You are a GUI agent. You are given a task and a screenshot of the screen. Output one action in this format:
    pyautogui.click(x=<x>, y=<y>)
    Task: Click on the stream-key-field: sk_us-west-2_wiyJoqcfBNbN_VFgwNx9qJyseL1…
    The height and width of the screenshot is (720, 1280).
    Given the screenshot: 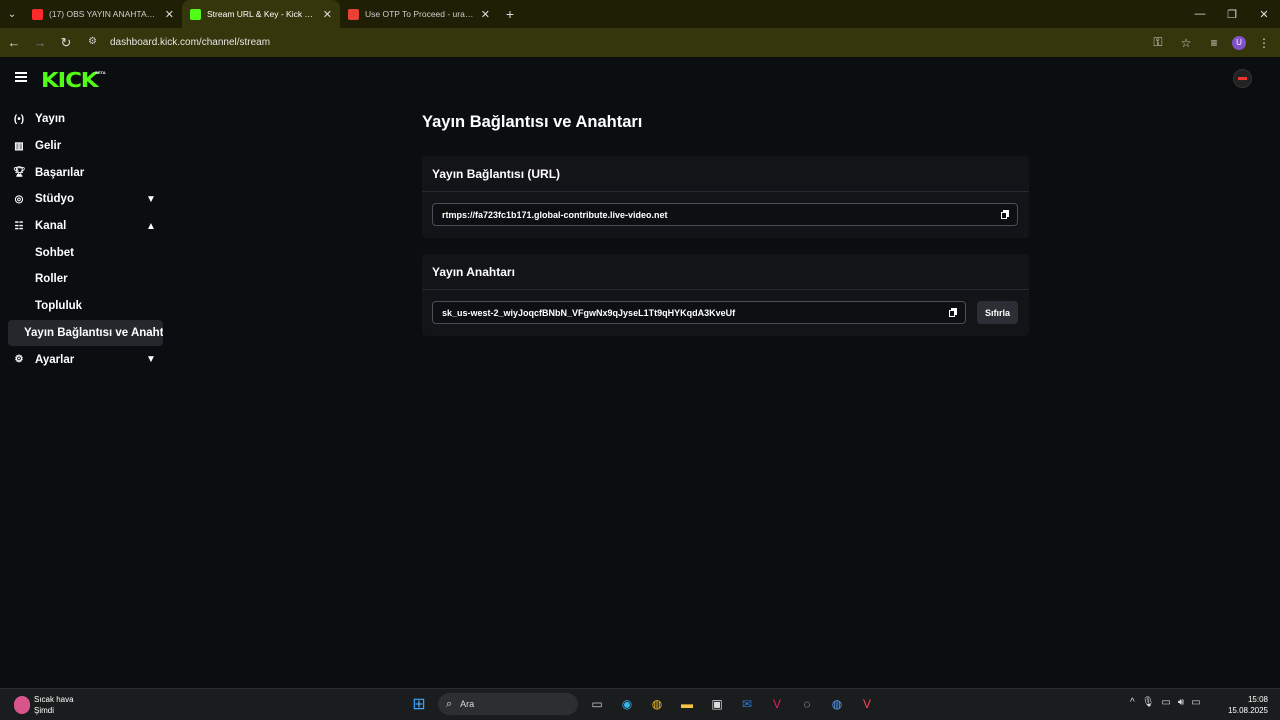 What is the action you would take?
    pyautogui.click(x=699, y=312)
    